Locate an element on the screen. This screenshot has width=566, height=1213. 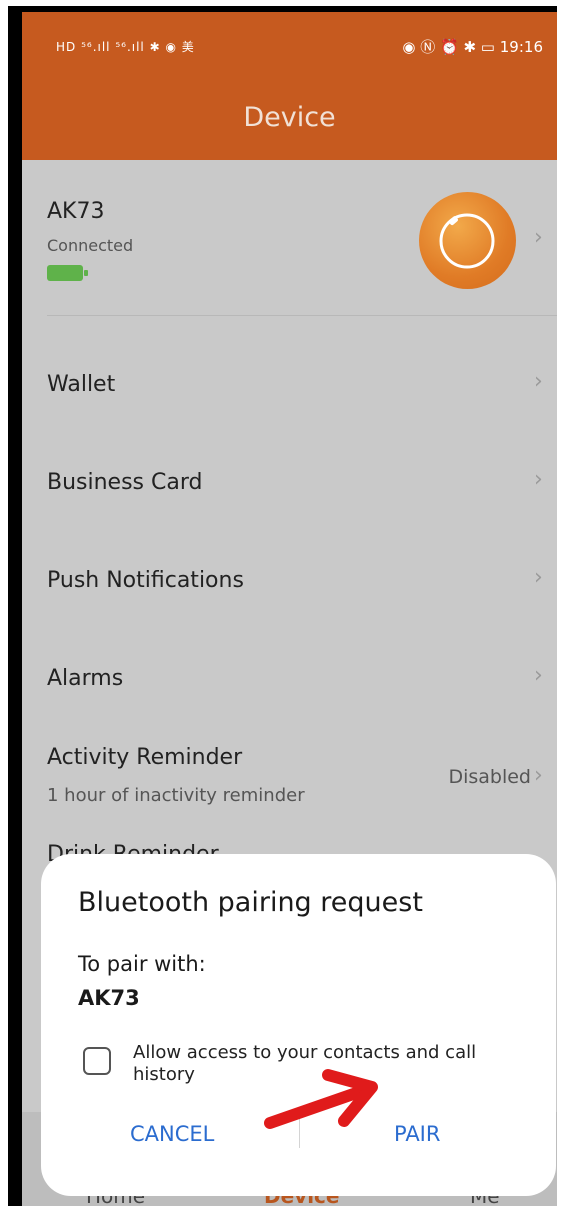
contacts-access-checkbox is located at coordinates (97, 1061).